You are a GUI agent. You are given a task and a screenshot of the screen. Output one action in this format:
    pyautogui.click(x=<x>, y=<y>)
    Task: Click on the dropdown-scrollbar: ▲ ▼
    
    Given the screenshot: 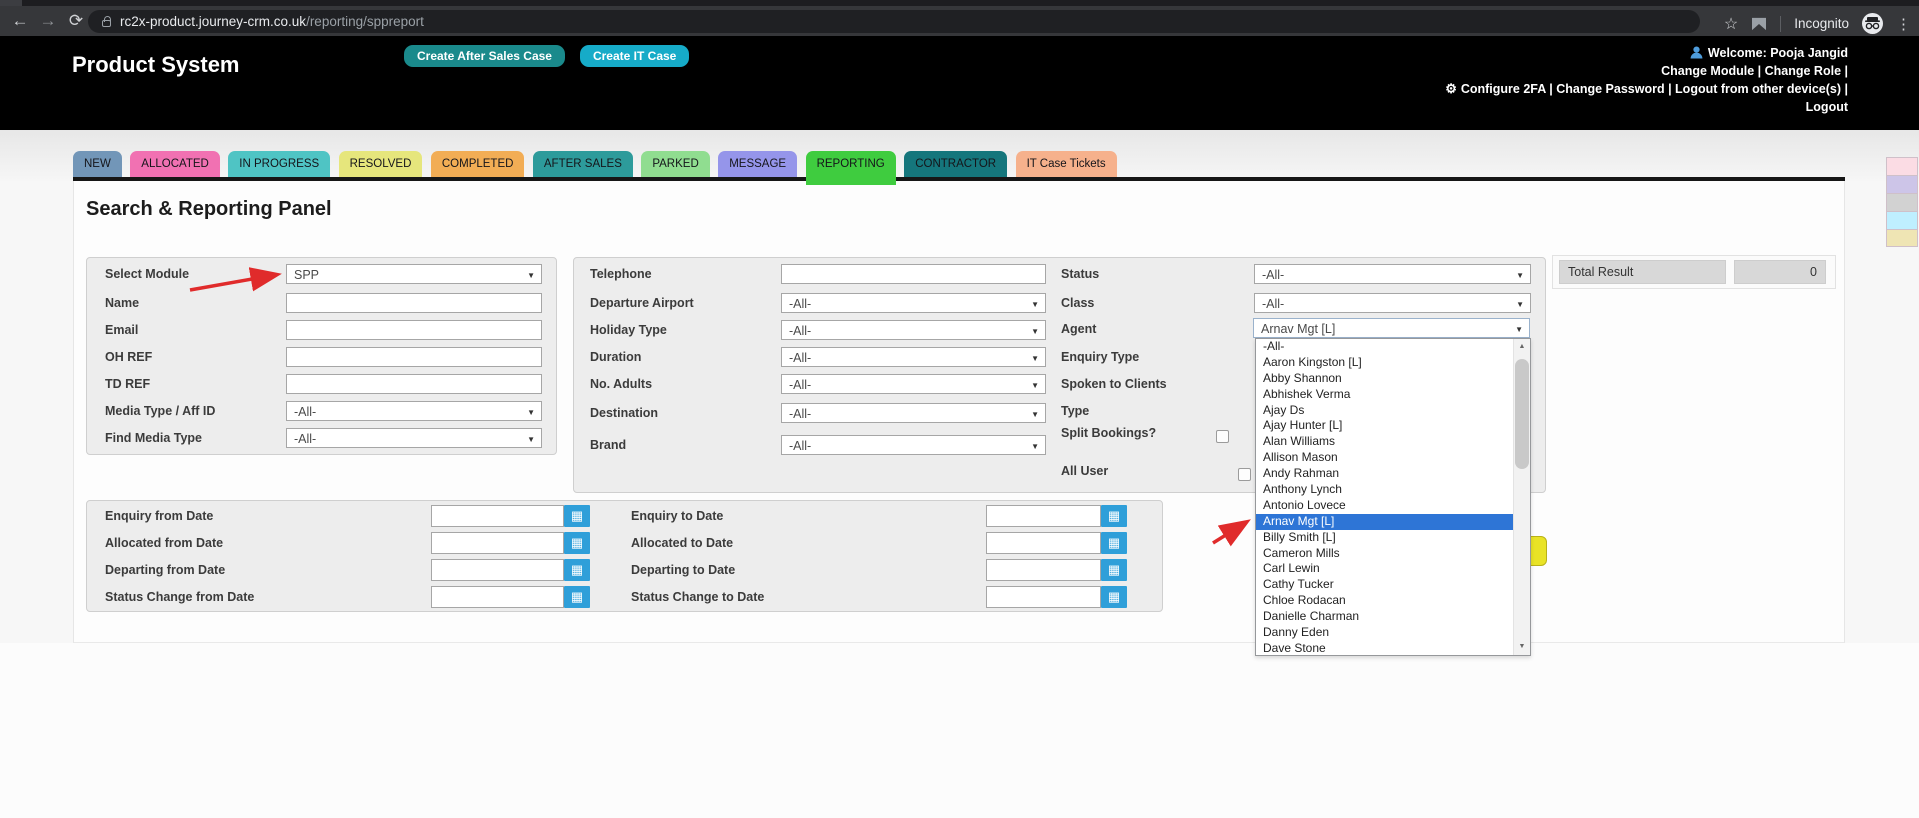 What is the action you would take?
    pyautogui.click(x=1521, y=497)
    